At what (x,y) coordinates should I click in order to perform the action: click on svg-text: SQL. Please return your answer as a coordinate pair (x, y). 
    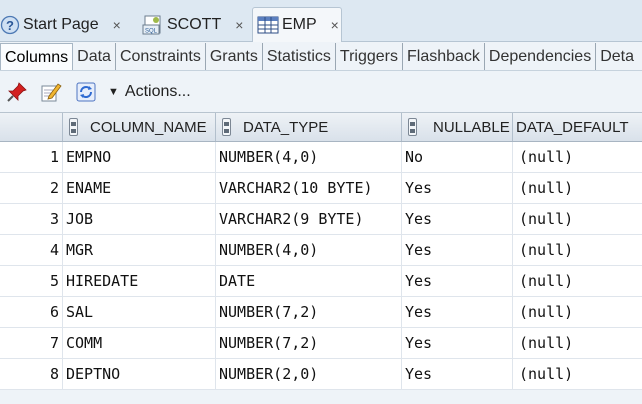
    Looking at the image, I should click on (151, 31).